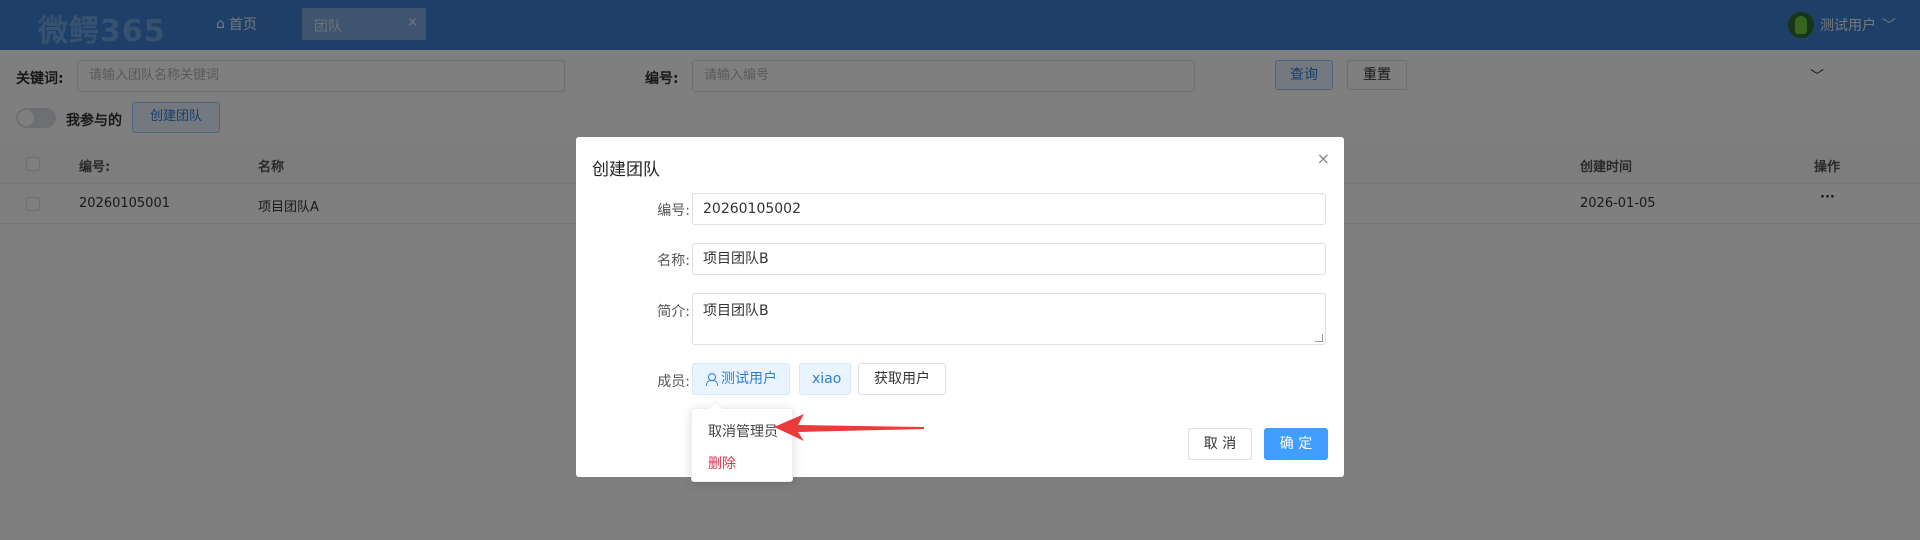 Image resolution: width=1920 pixels, height=540 pixels. What do you see at coordinates (749, 379) in the screenshot?
I see `member-name: 测试用户` at bounding box center [749, 379].